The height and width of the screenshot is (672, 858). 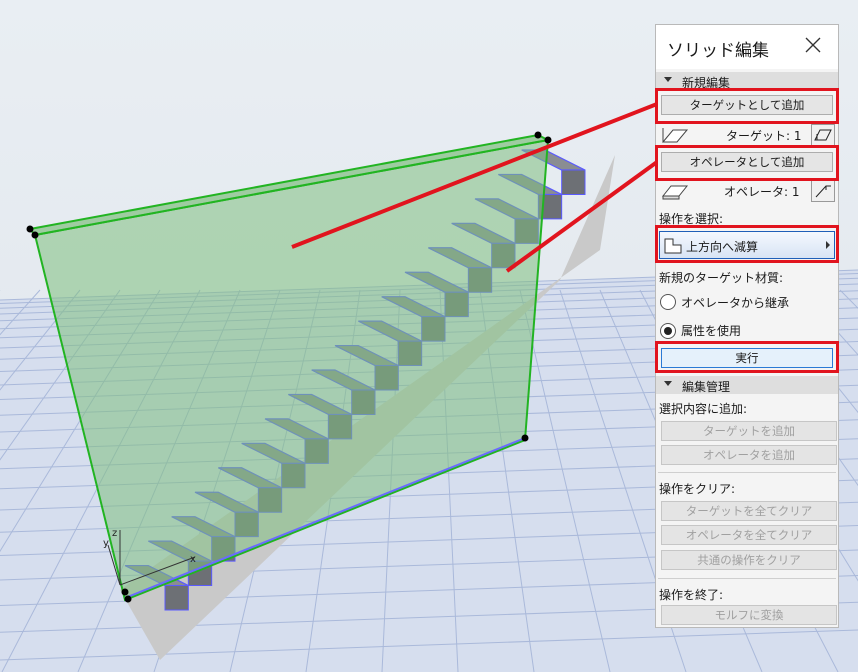 I want to click on radio-use-attribute, so click(x=668, y=331).